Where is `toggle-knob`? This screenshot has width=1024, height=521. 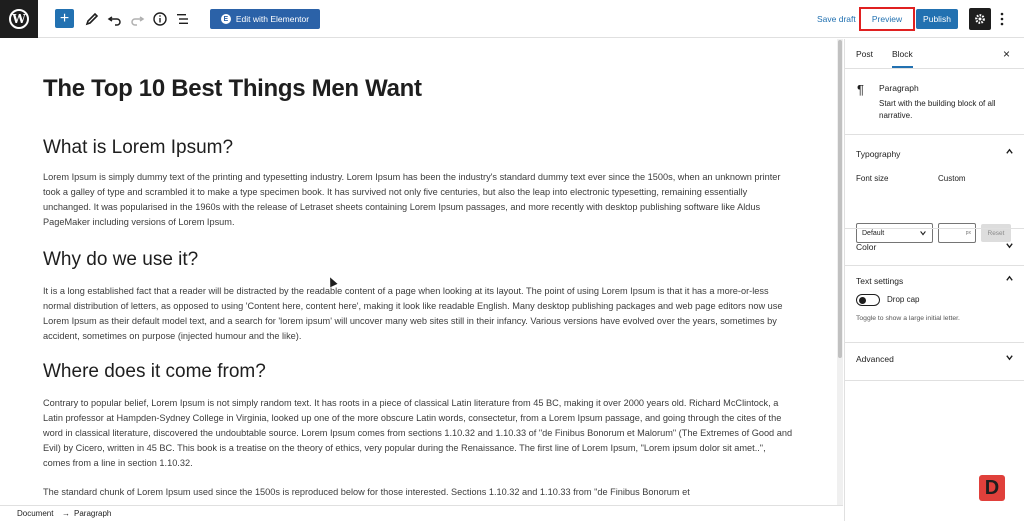 toggle-knob is located at coordinates (862, 300).